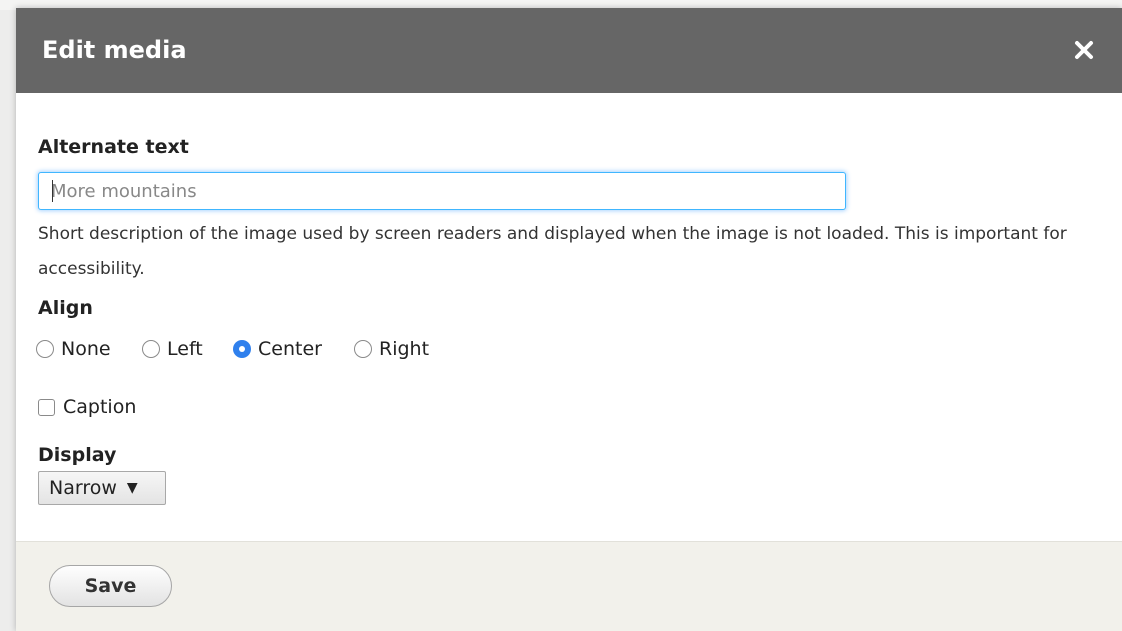 Image resolution: width=1122 pixels, height=631 pixels. What do you see at coordinates (185, 349) in the screenshot?
I see `align-option-label: Left` at bounding box center [185, 349].